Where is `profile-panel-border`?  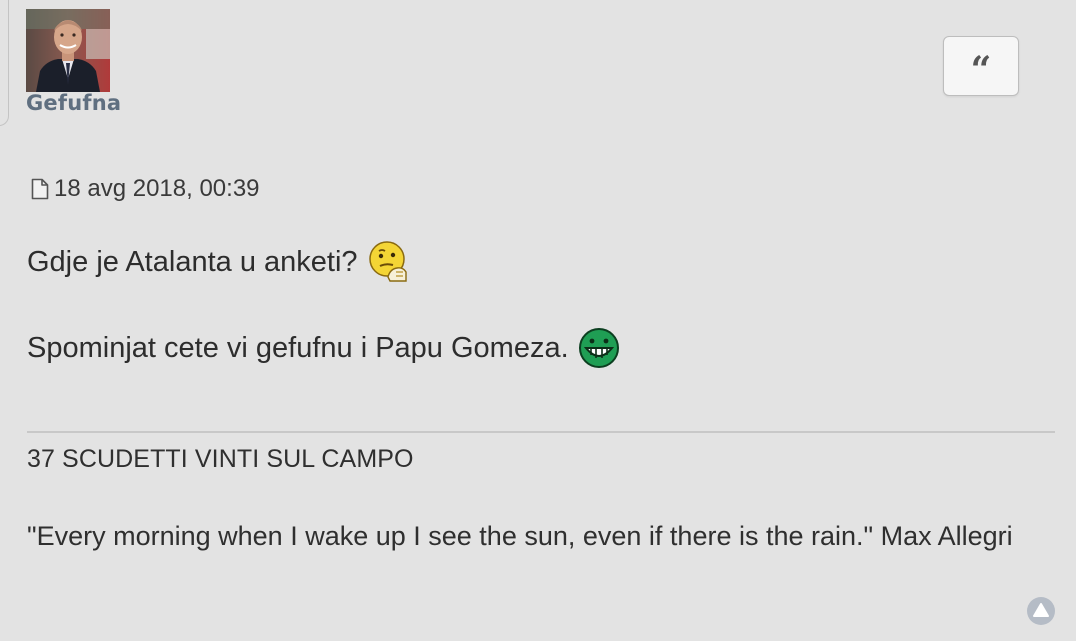 profile-panel-border is located at coordinates (4, 63).